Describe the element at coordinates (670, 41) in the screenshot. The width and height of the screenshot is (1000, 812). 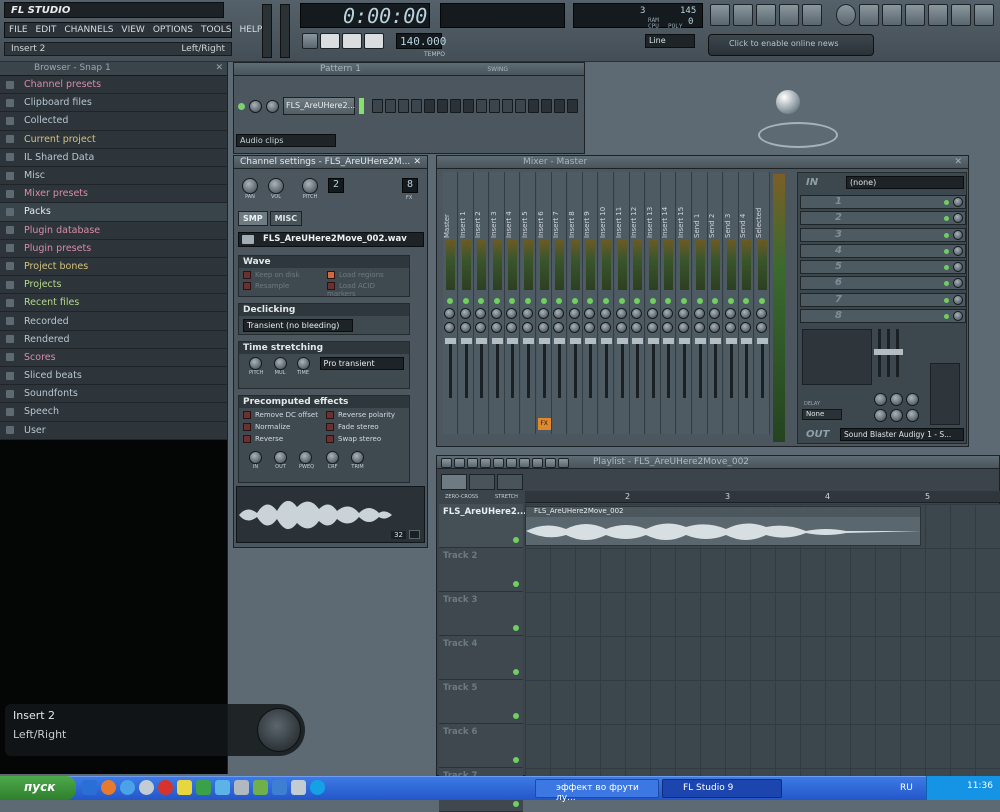
I see `snap-select: Line` at that location.